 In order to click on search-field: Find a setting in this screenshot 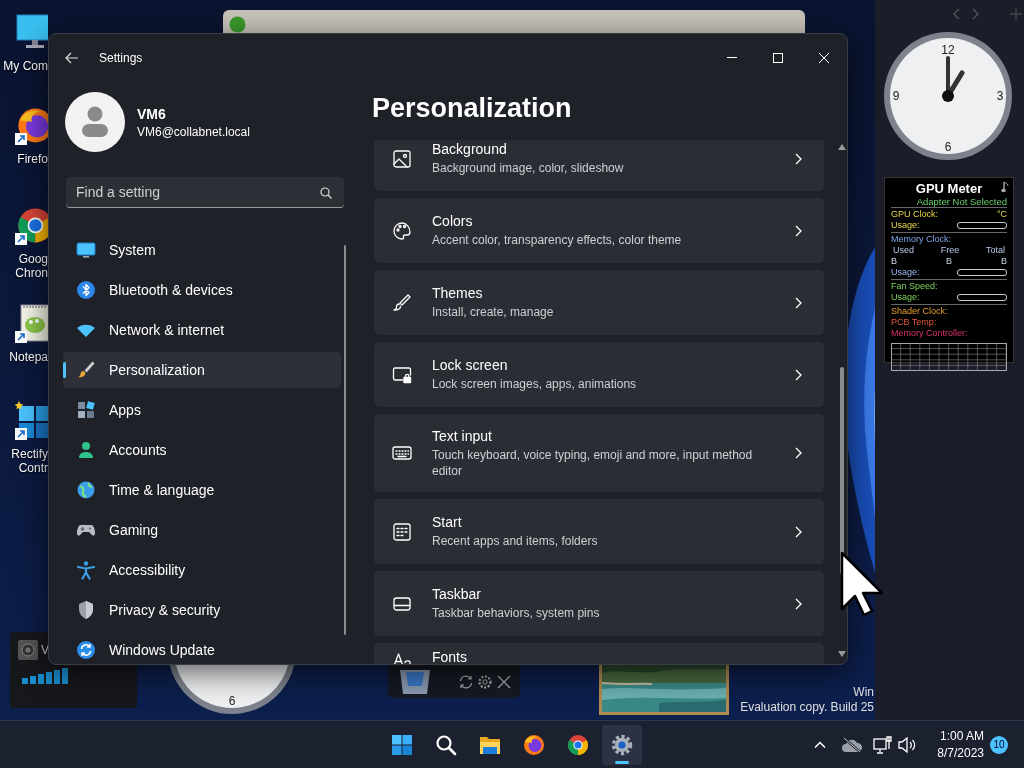, I will do `click(205, 192)`.